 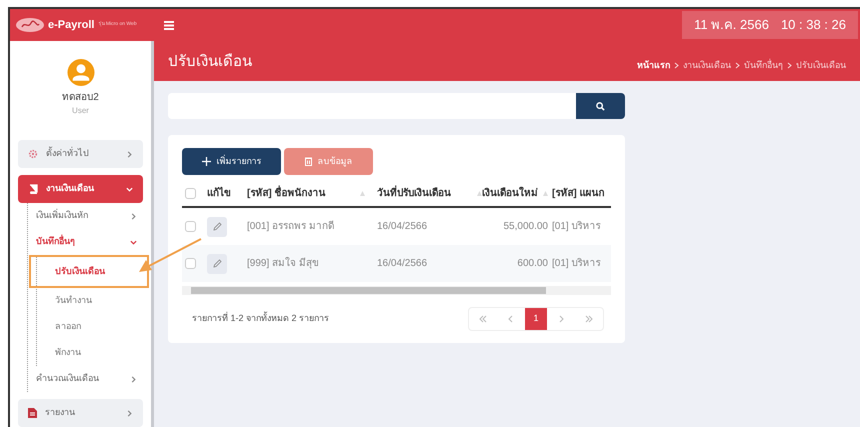 What do you see at coordinates (33, 189) in the screenshot?
I see `book-icon` at bounding box center [33, 189].